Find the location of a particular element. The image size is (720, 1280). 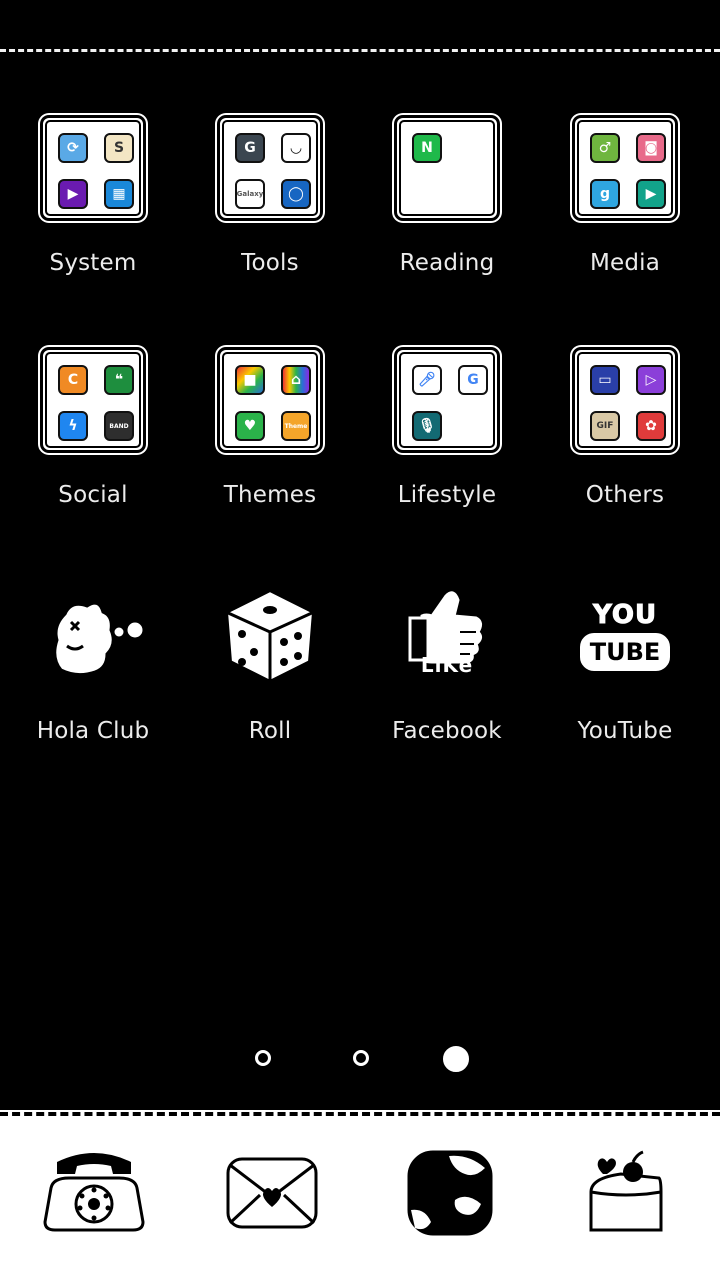

tv-icon: ▭ is located at coordinates (605, 380).